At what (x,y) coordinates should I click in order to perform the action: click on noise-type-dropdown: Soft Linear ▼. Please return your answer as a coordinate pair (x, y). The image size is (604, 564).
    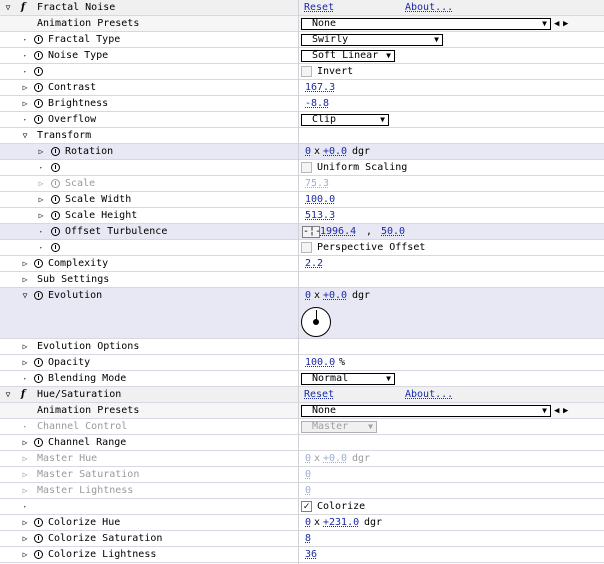
    Looking at the image, I should click on (348, 56).